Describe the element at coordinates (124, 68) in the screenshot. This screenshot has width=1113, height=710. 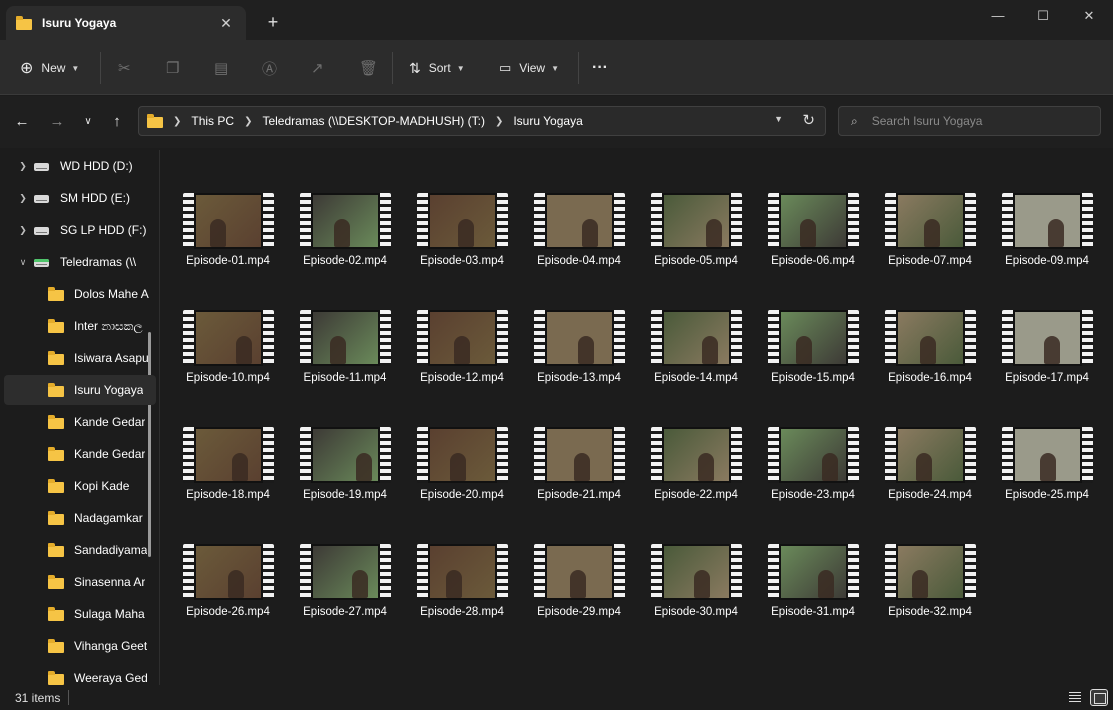
I see `cut-button: ✂` at that location.